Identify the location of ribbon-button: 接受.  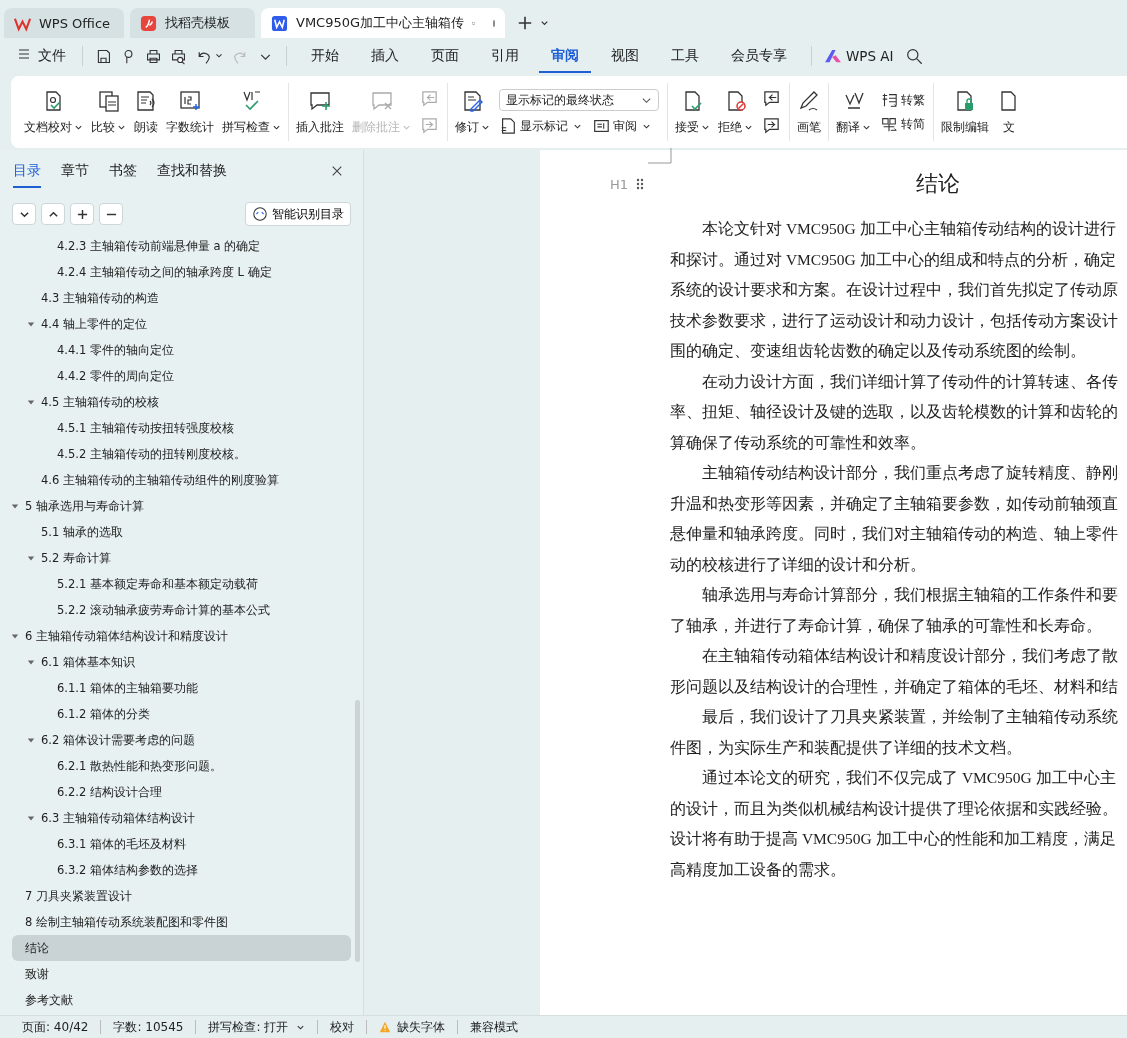
(692, 112).